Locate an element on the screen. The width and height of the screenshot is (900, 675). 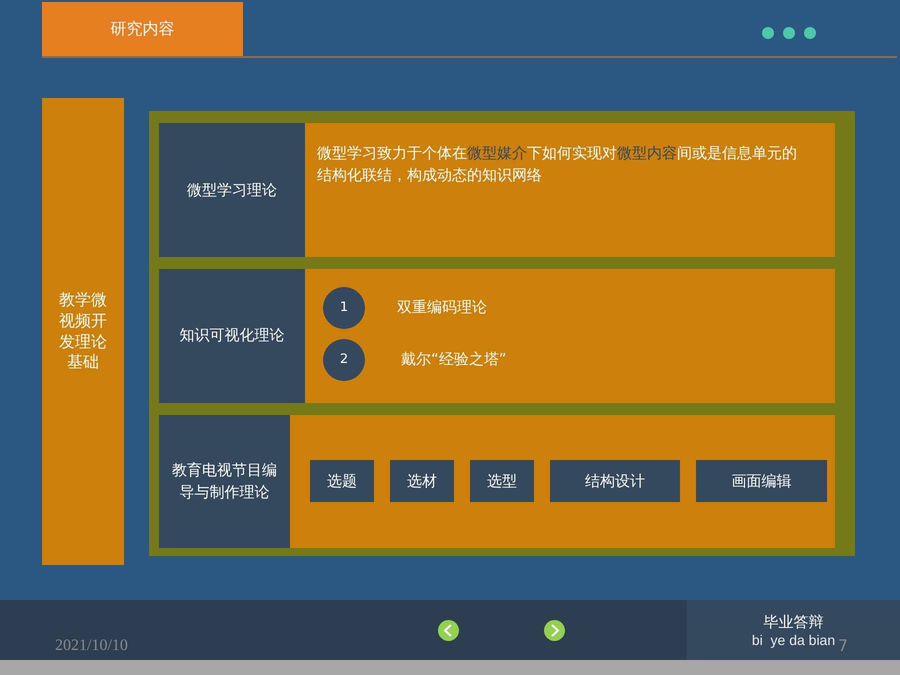
description-text: 微型学习致力于个体在微型媒介下如何实现对微型内容间或是信息单元的结构化联结，构成动态的知识网络 is located at coordinates (557, 164).